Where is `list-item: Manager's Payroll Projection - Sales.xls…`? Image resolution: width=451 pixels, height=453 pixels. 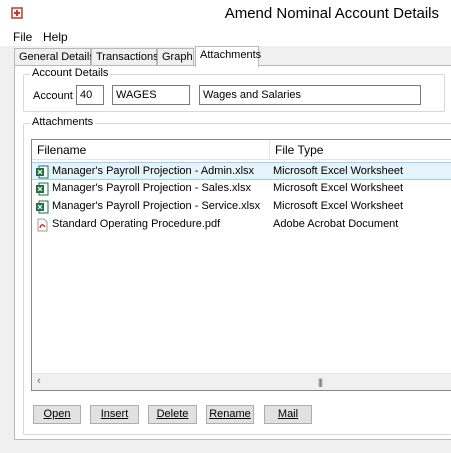 list-item: Manager's Payroll Projection - Sales.xls… is located at coordinates (241, 189).